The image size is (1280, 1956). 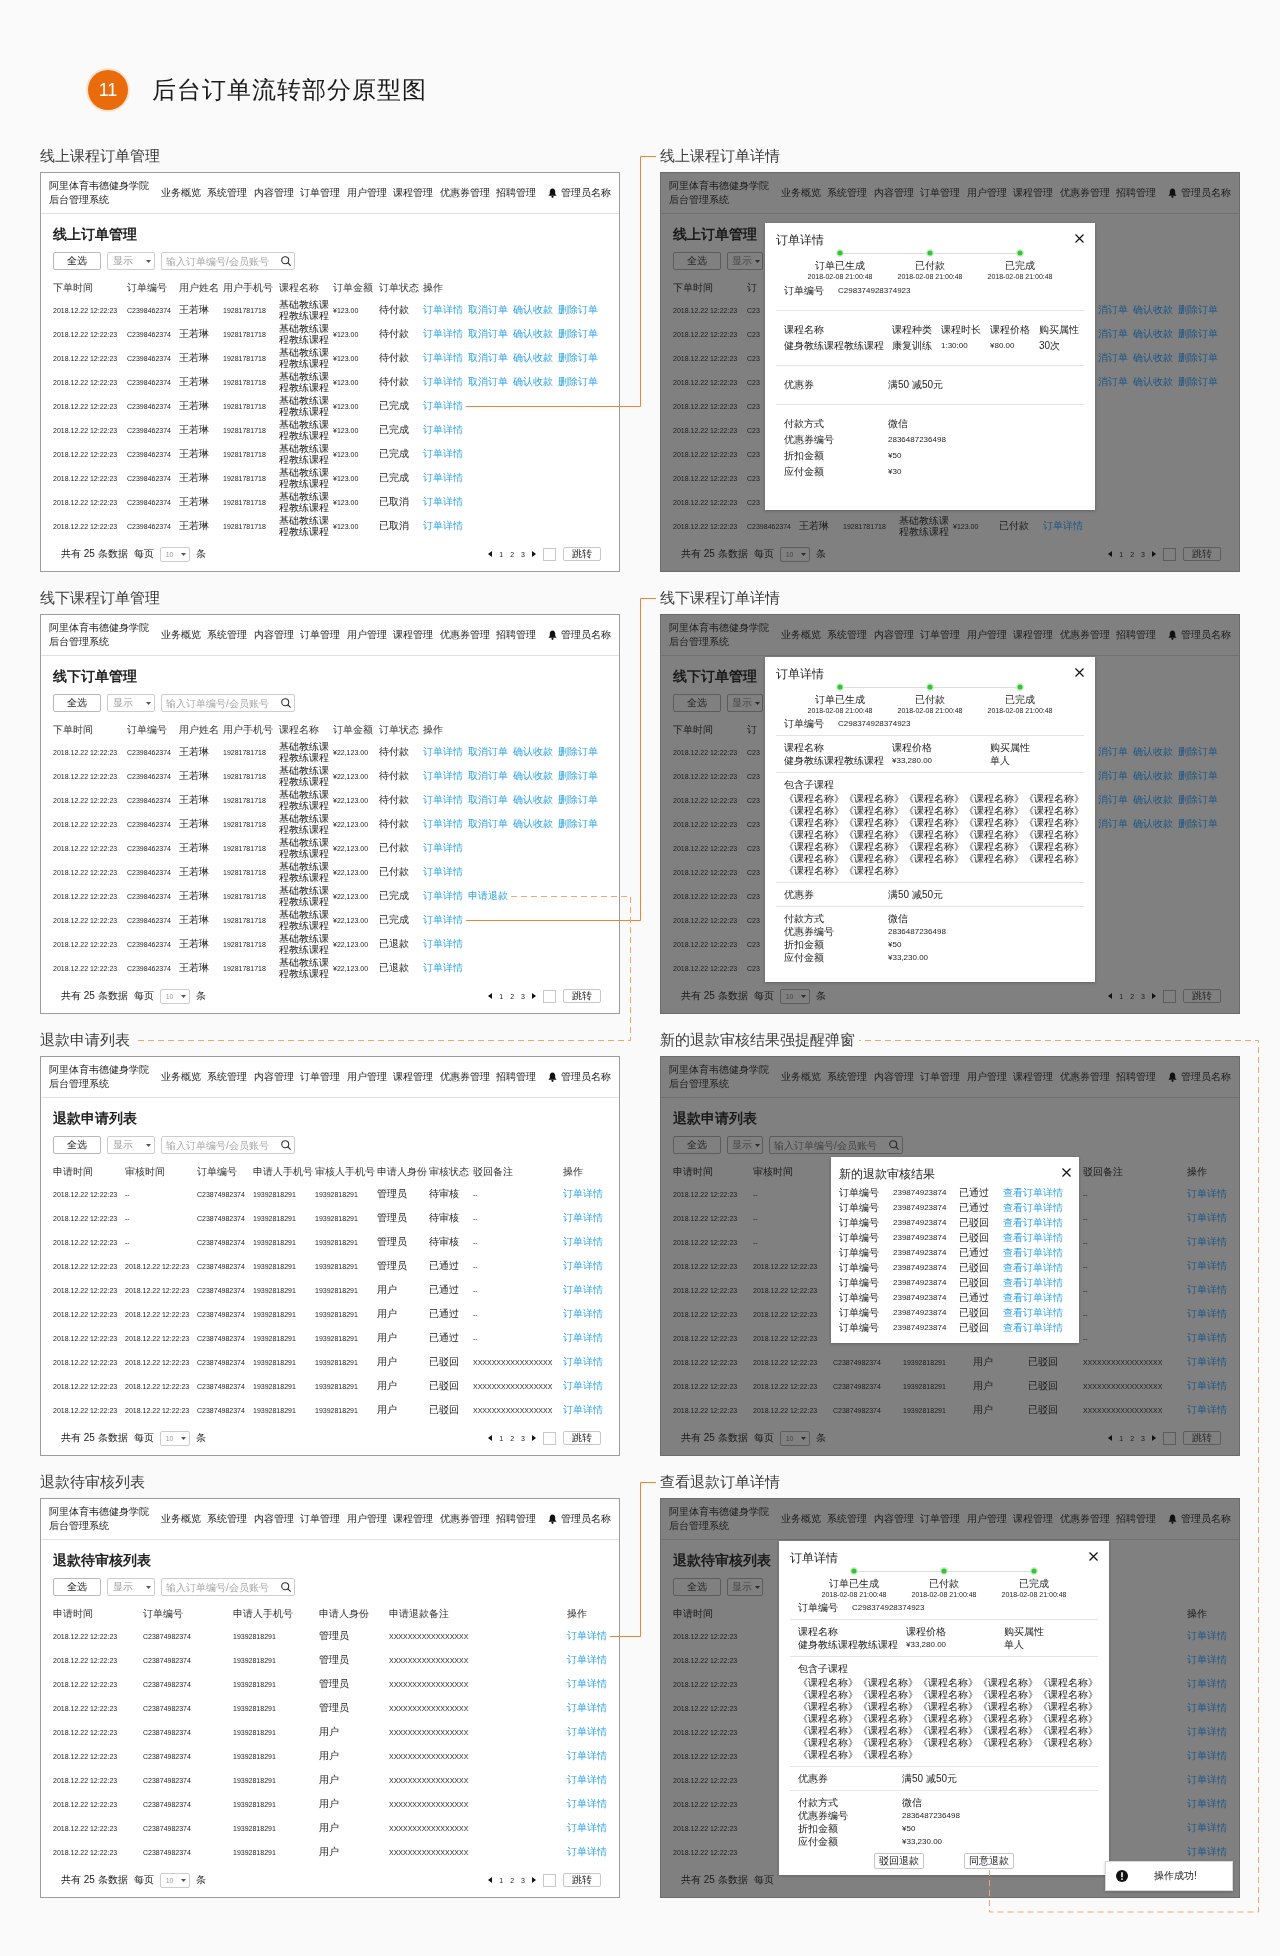 I want to click on search-icon, so click(x=286, y=261).